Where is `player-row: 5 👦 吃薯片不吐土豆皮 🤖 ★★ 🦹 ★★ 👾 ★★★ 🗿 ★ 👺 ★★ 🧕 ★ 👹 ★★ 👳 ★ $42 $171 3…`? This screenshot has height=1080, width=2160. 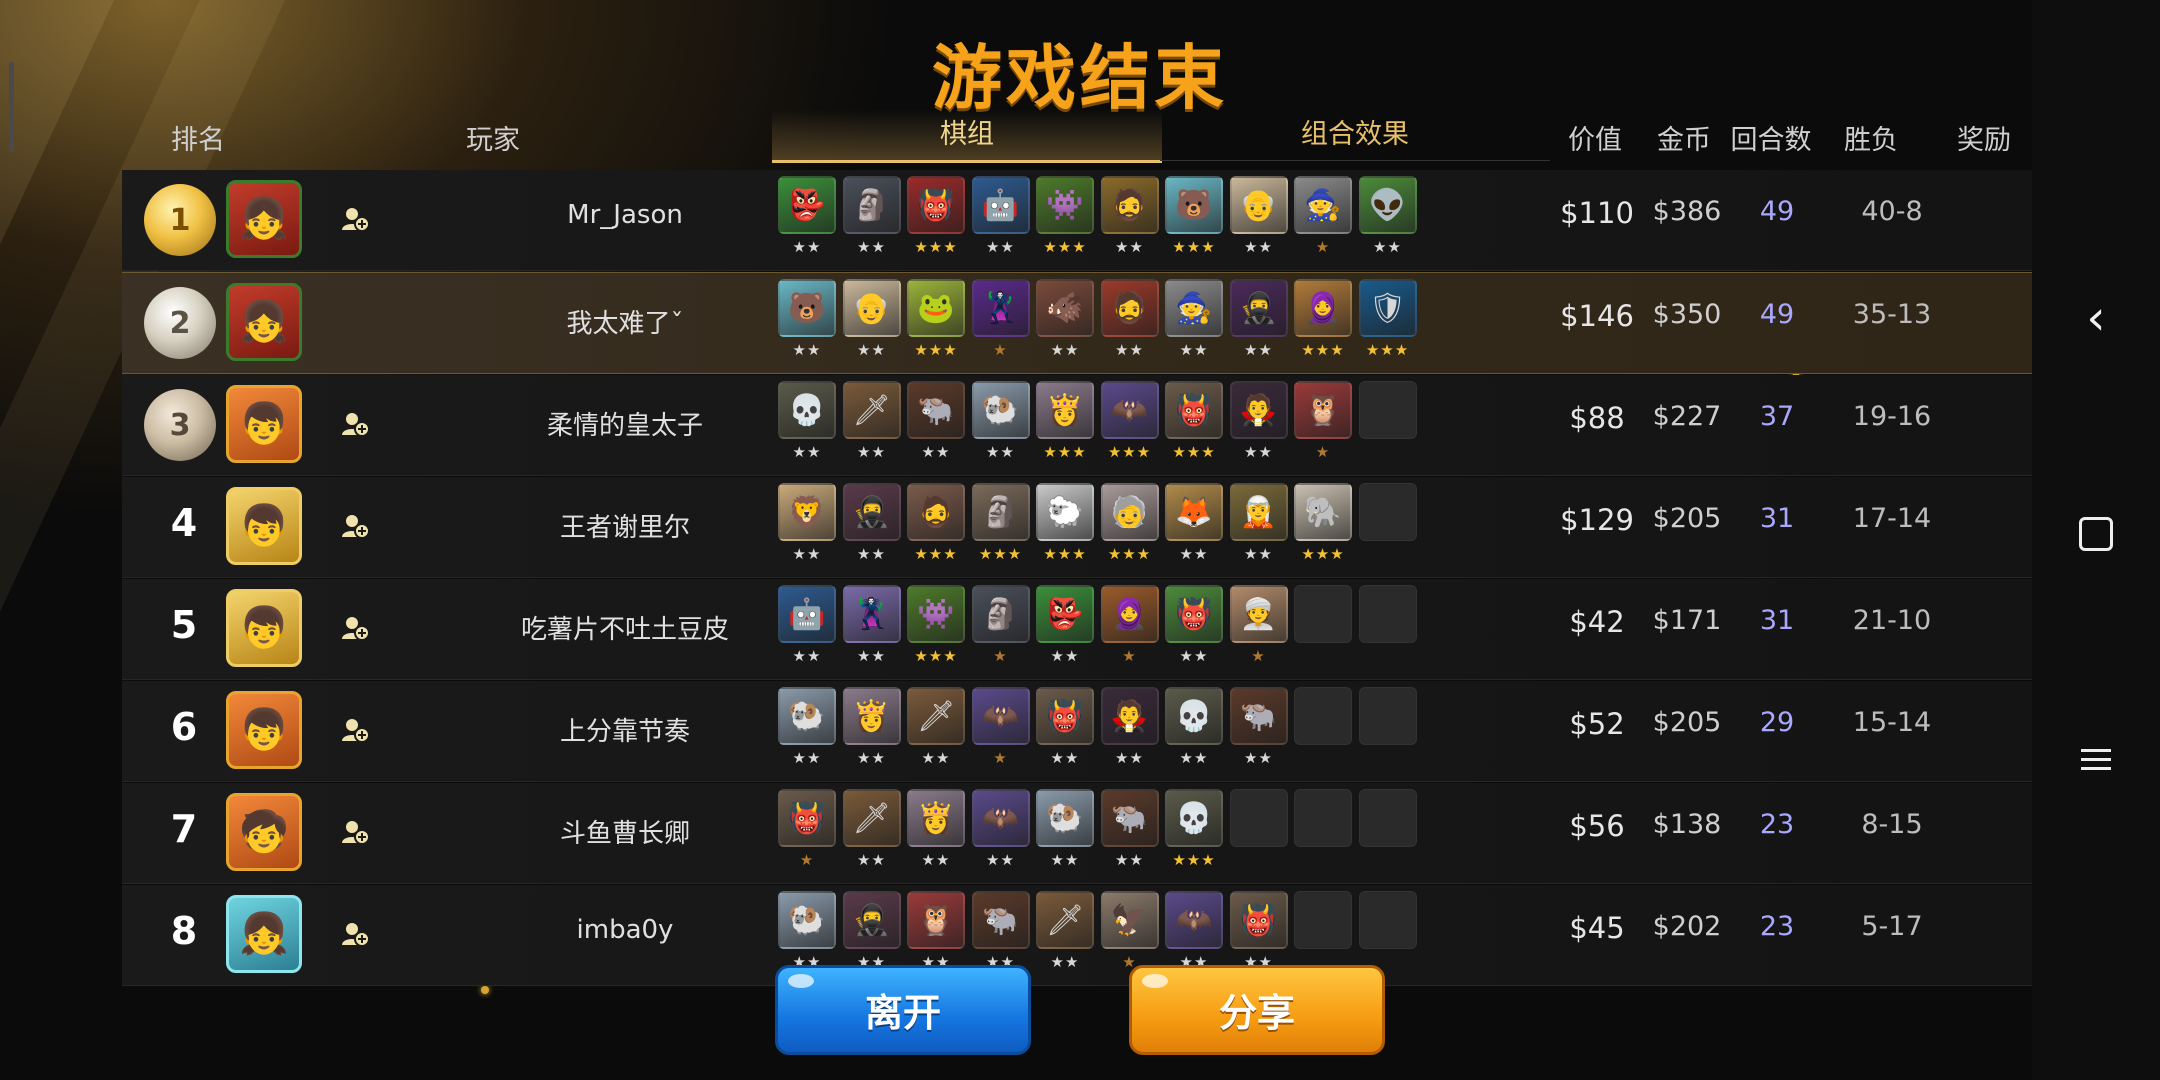
player-row: 5 👦 吃薯片不吐土豆皮 🤖 ★★ 🦹 ★★ 👾 ★★★ 🗿 ★ 👺 ★★ 🧕 ★ 👹 ★★ 👳 ★ $42 $171 3… is located at coordinates (1078, 629).